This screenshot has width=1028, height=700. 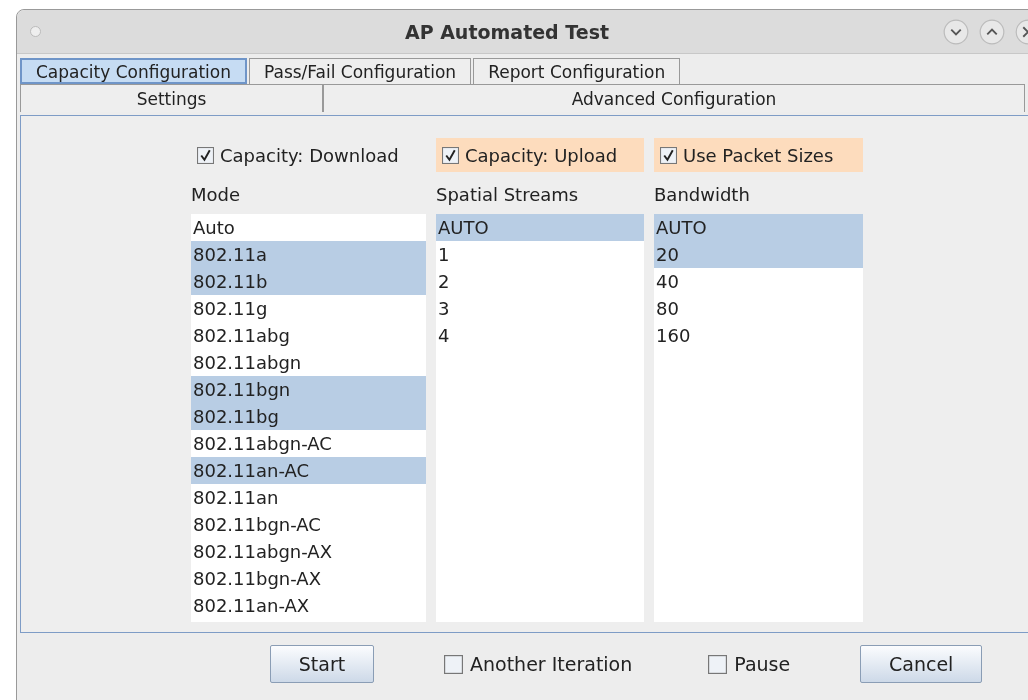 What do you see at coordinates (360, 71) in the screenshot?
I see `tab: Pass/Fail Configuration` at bounding box center [360, 71].